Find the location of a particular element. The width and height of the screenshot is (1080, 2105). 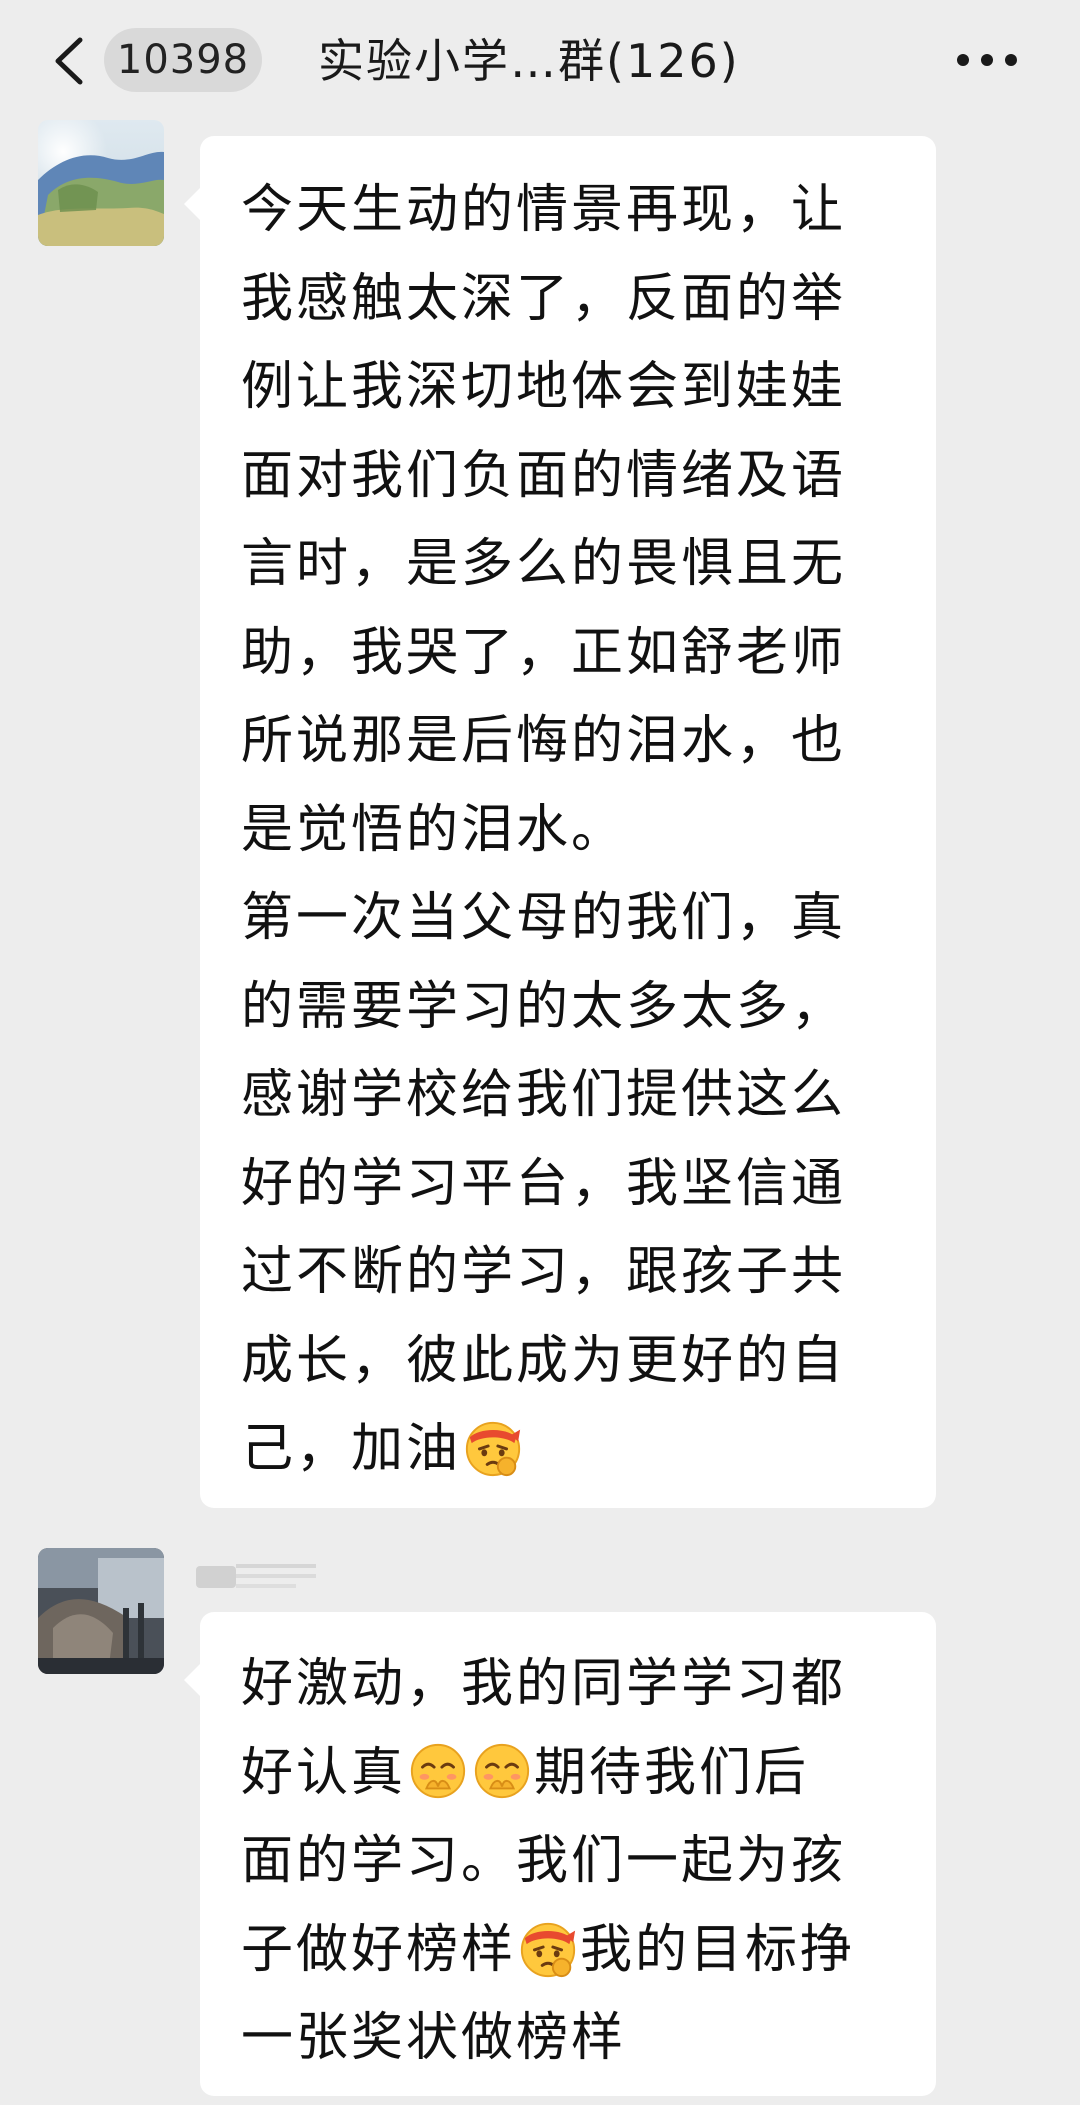

message-text: 好激动，我的同学学习都 好认真 期待我们后 面的学习。我们一起为孩 子做好榜样 is located at coordinates (571, 1861).